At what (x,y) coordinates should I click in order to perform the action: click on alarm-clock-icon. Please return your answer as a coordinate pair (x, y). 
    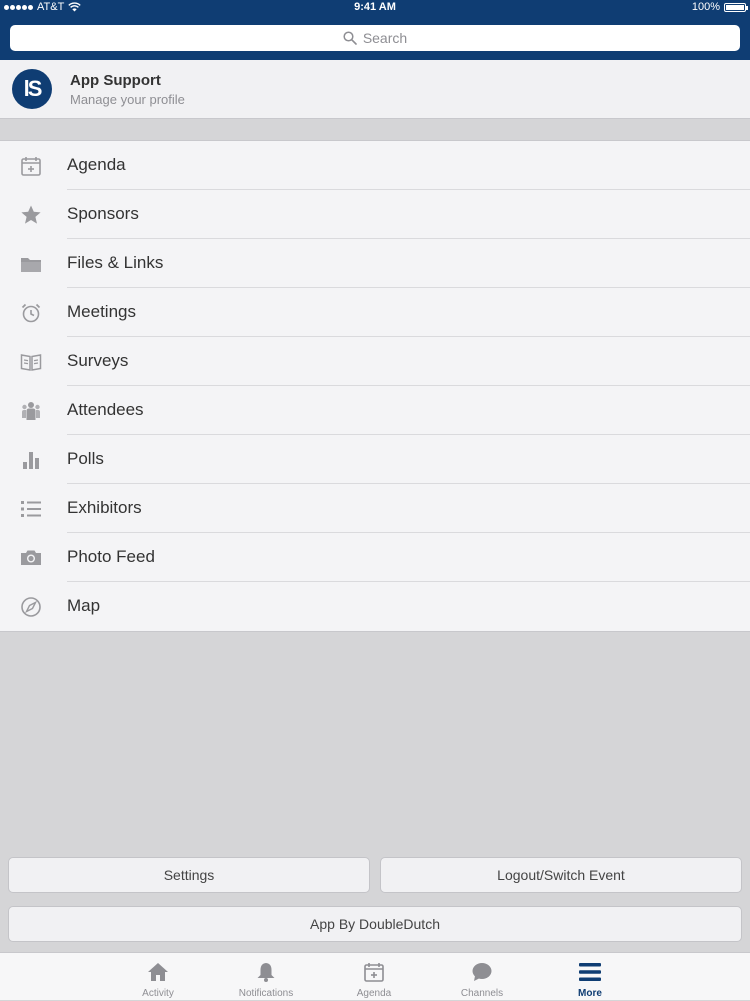
    Looking at the image, I should click on (31, 313).